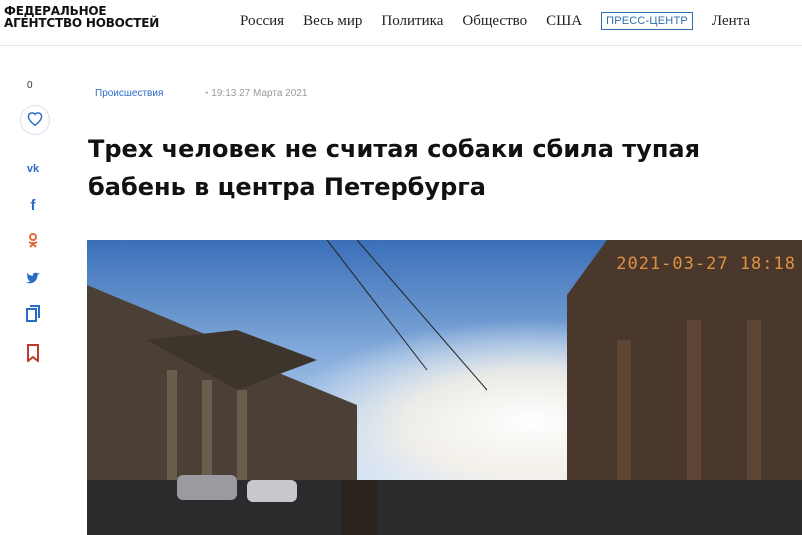  I want to click on bookmark-button, so click(33, 354).